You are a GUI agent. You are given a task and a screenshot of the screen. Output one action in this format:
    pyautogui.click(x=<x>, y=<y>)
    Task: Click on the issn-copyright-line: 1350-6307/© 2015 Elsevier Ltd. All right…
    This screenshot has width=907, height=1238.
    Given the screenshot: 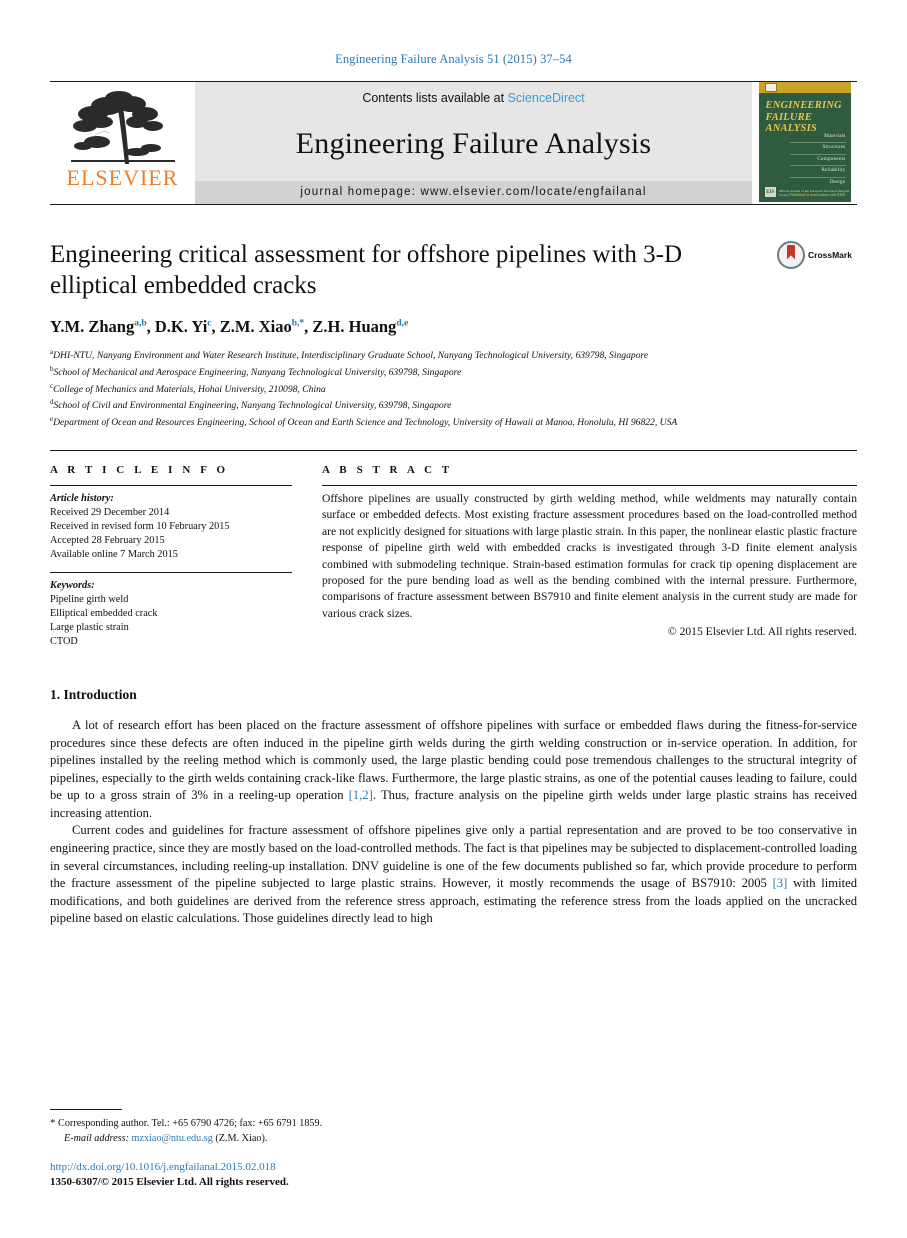 What is the action you would take?
    pyautogui.click(x=169, y=1182)
    